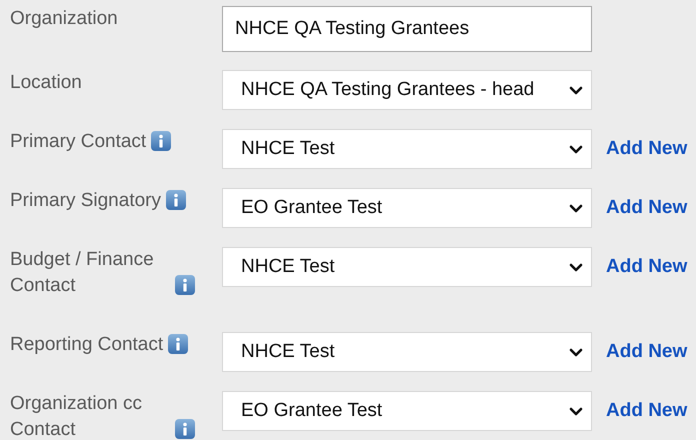  Describe the element at coordinates (77, 416) in the screenshot. I see `field-label: Organization cc Contact` at that location.